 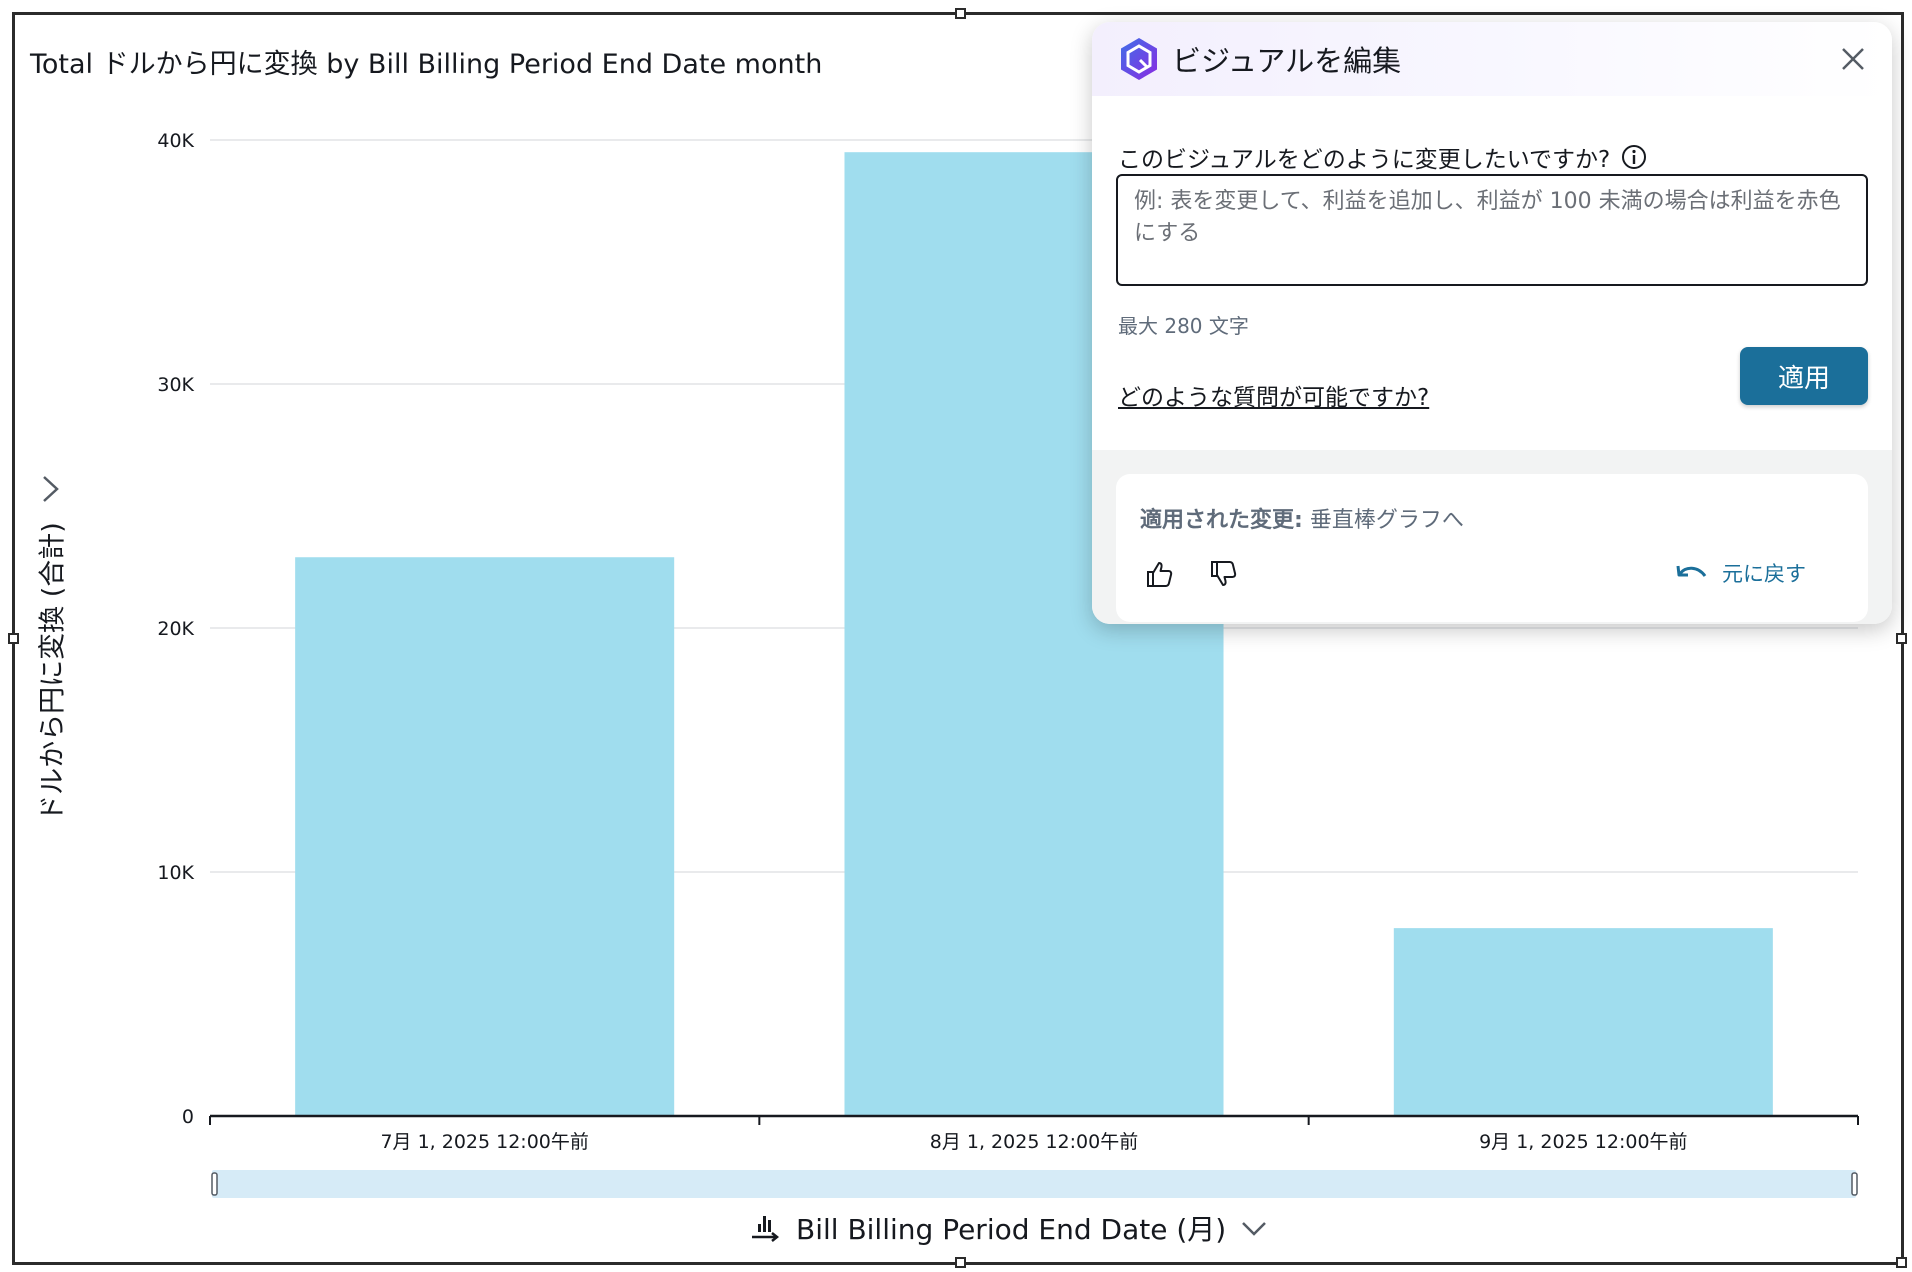 I want to click on y-tick-label: 20K, so click(x=175, y=629).